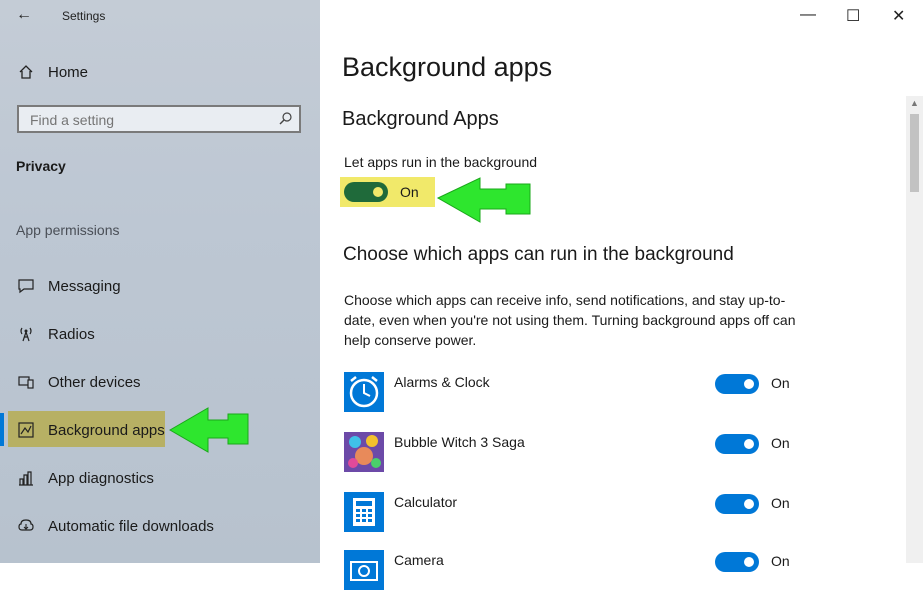  I want to click on master-toggle-state: On, so click(409, 192).